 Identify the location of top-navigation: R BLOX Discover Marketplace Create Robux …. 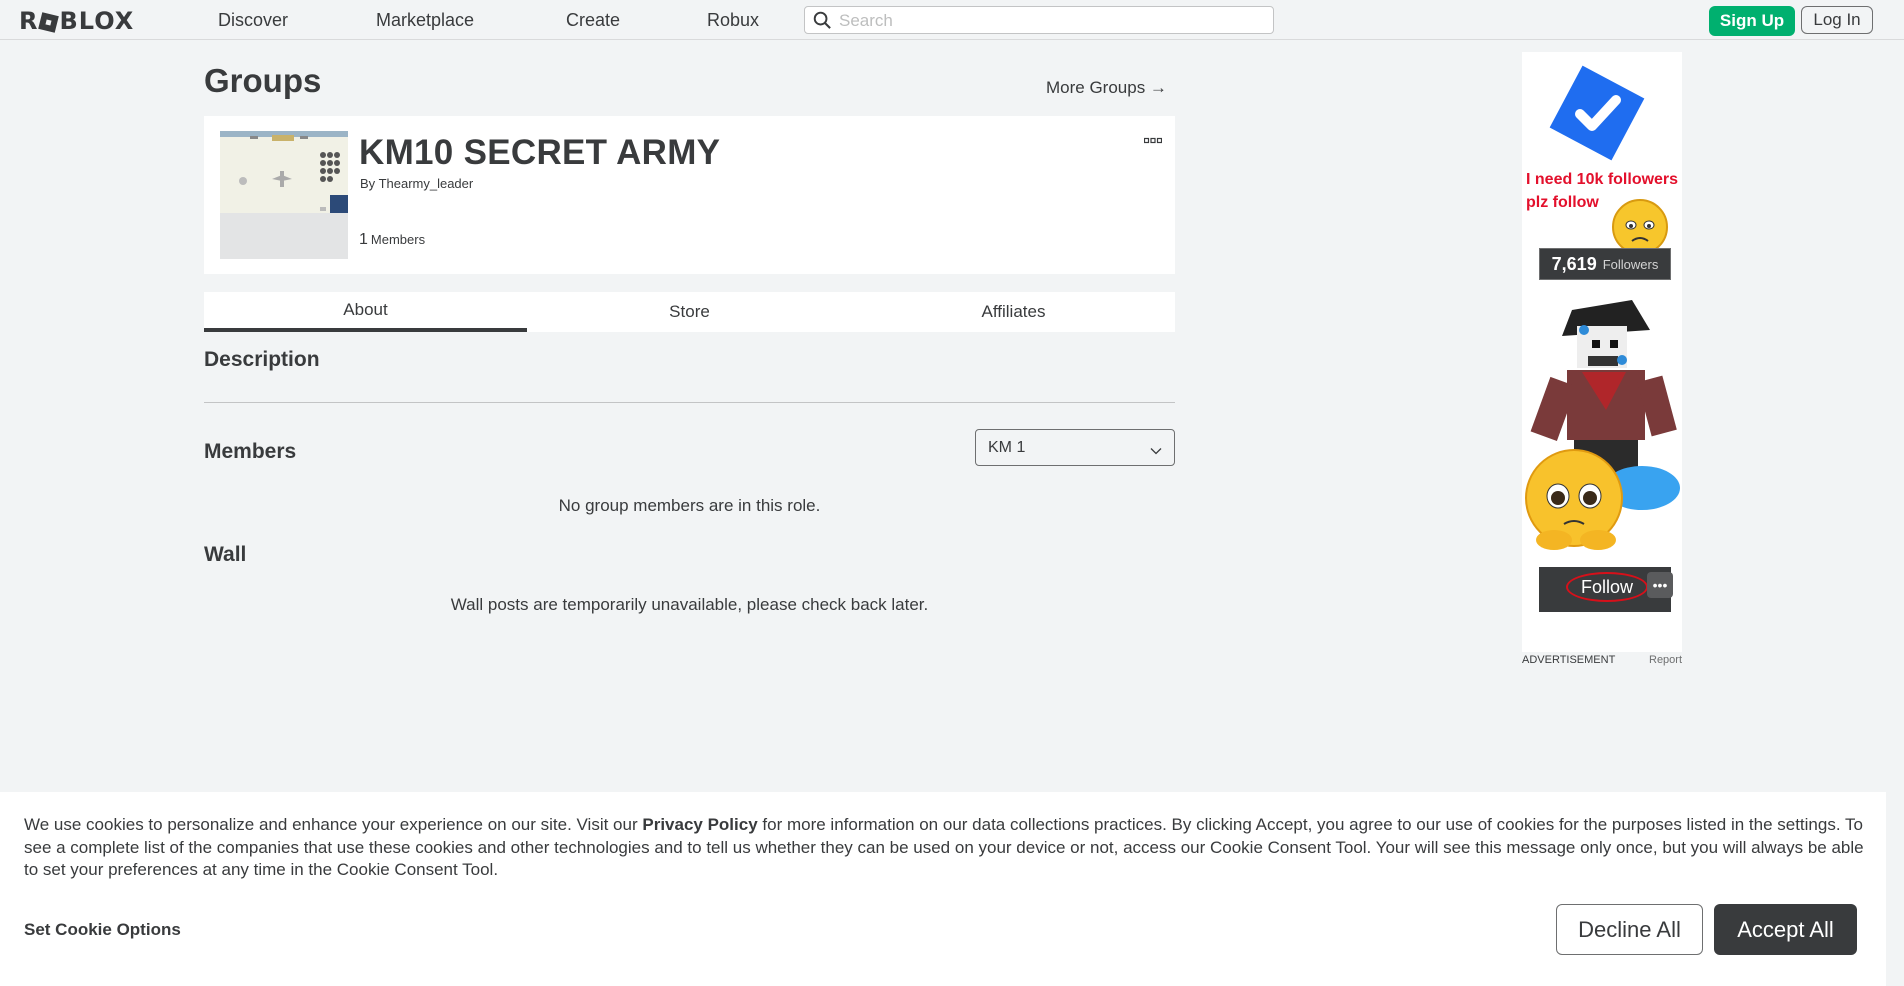
(952, 20).